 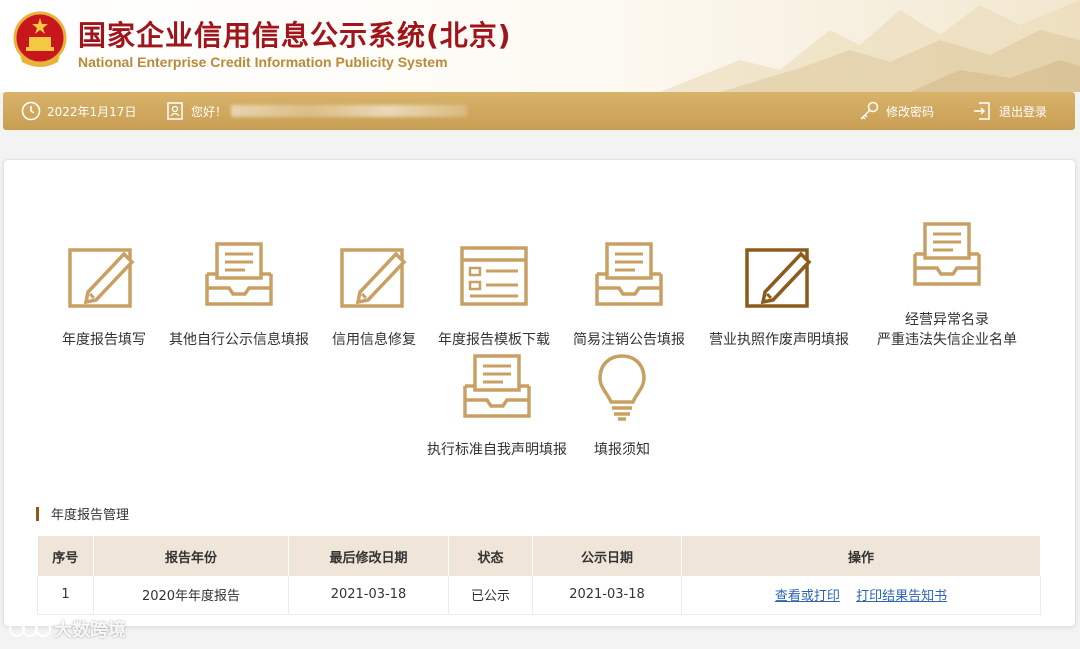 I want to click on view-print-link: 查看或打印, so click(x=807, y=596).